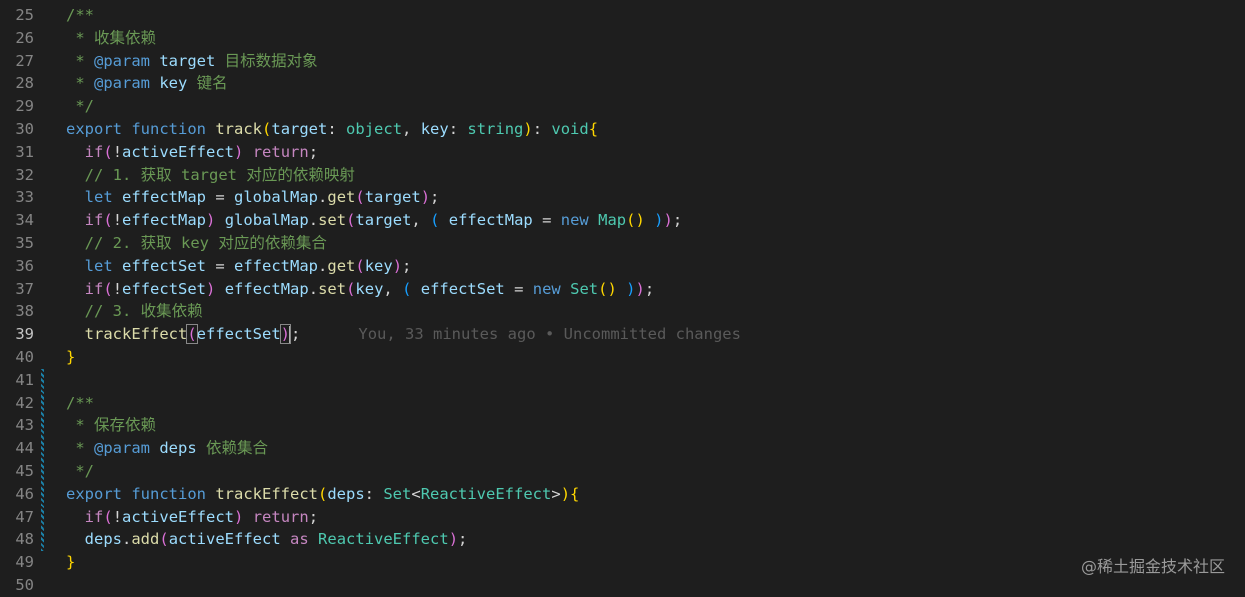 Image resolution: width=1245 pixels, height=597 pixels. I want to click on code-line: 41, so click(622, 380).